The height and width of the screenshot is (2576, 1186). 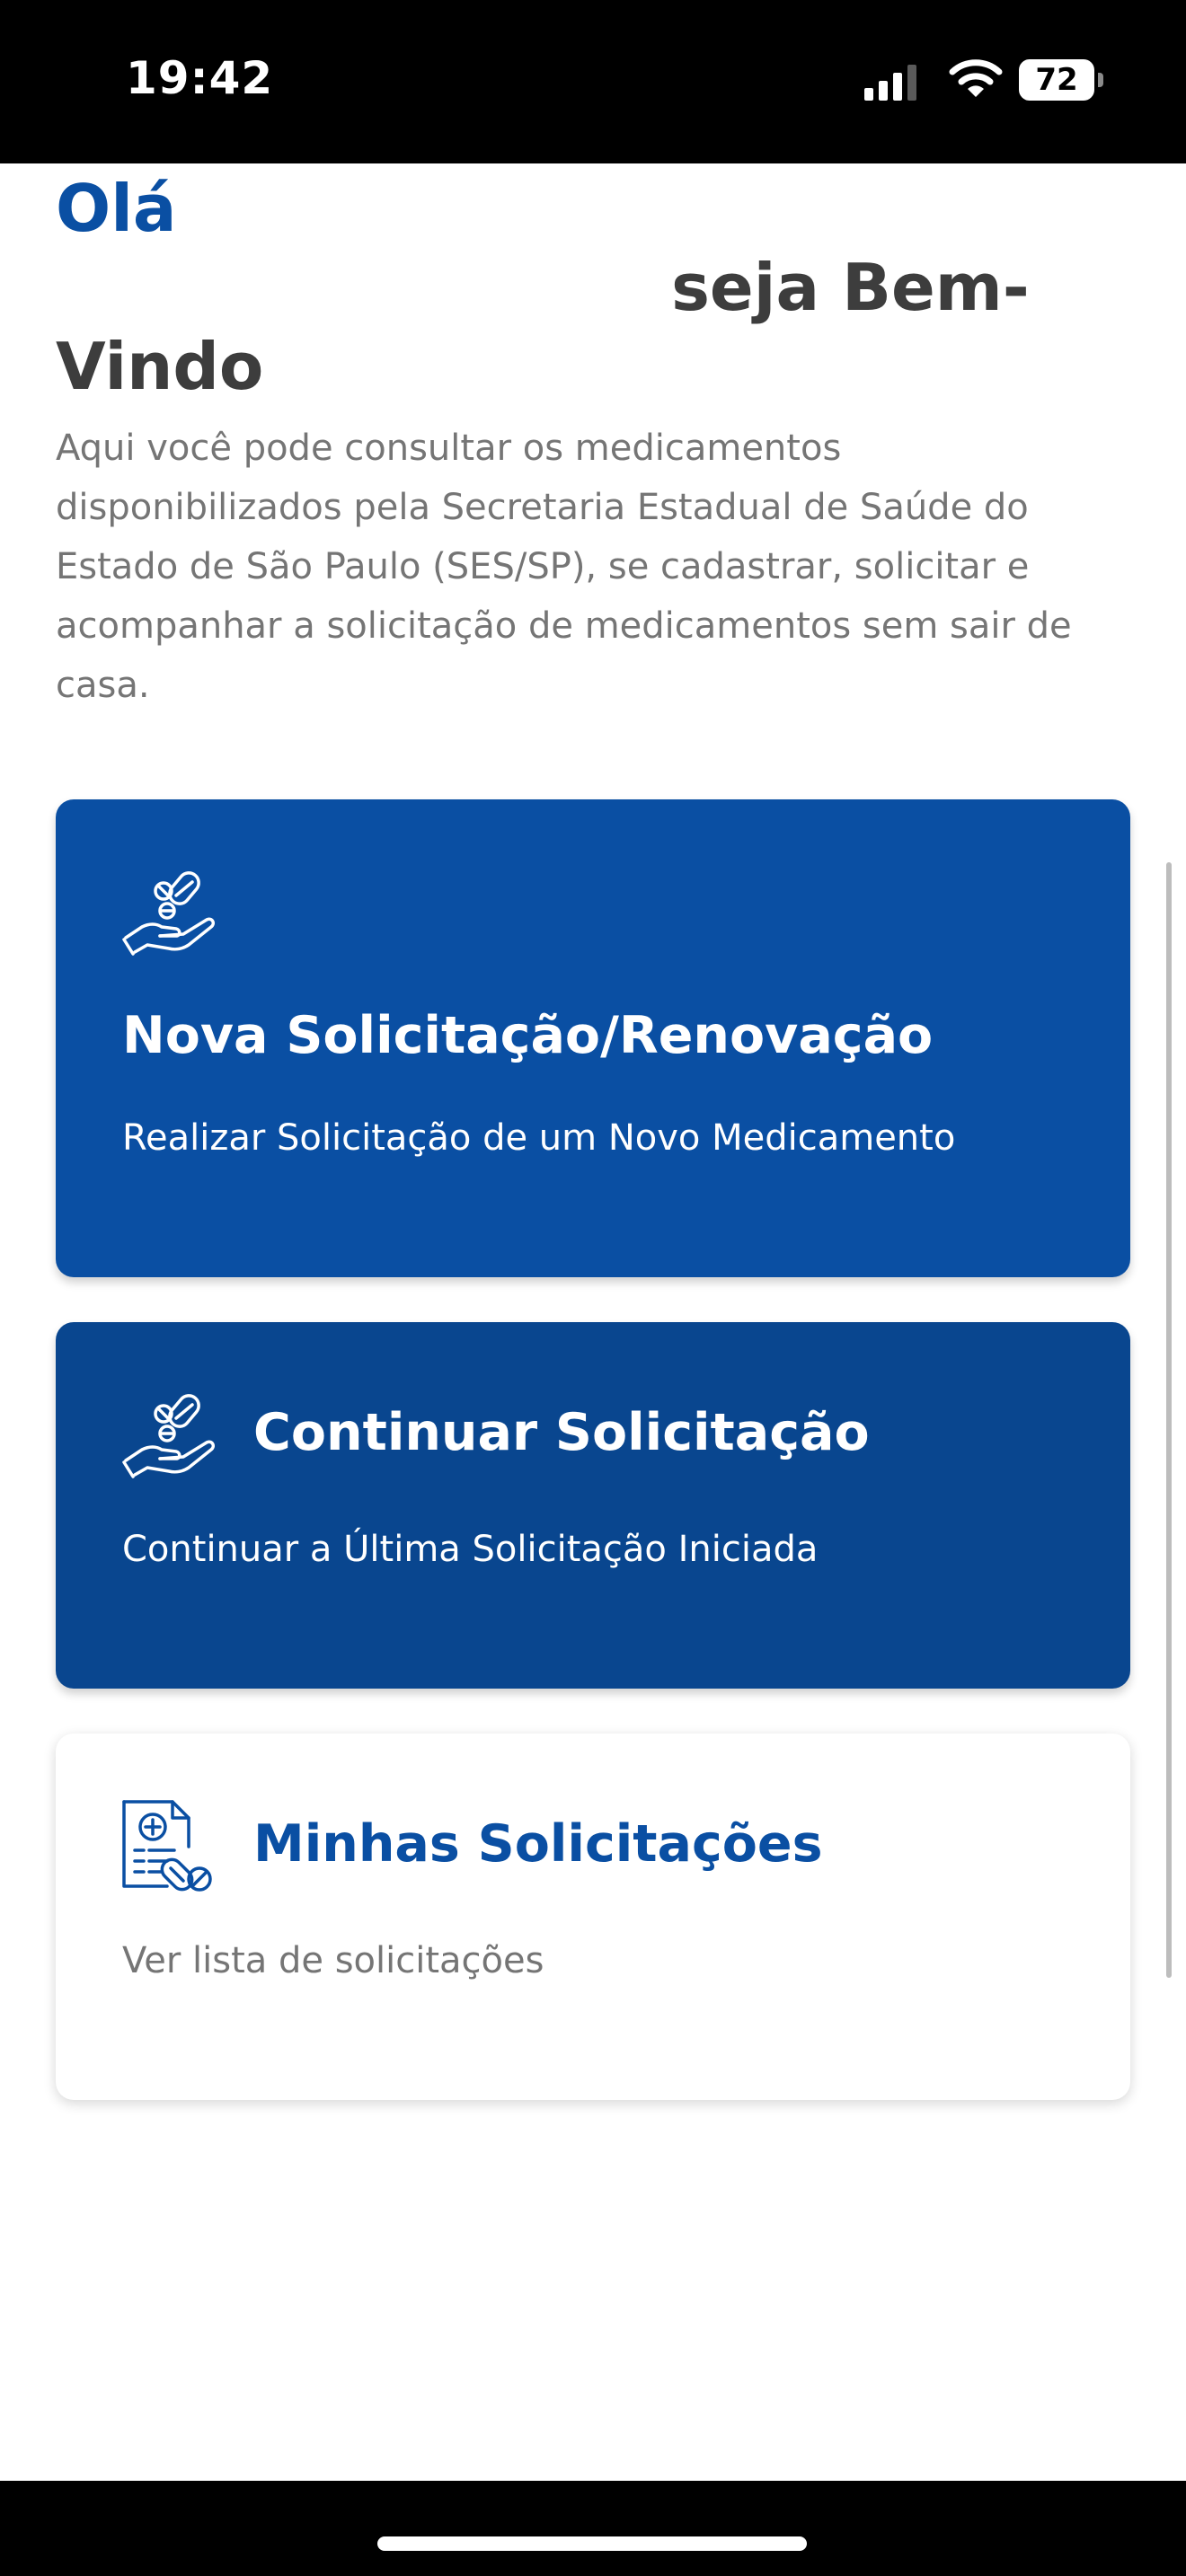 What do you see at coordinates (200, 78) in the screenshot?
I see `status-time: 19:42` at bounding box center [200, 78].